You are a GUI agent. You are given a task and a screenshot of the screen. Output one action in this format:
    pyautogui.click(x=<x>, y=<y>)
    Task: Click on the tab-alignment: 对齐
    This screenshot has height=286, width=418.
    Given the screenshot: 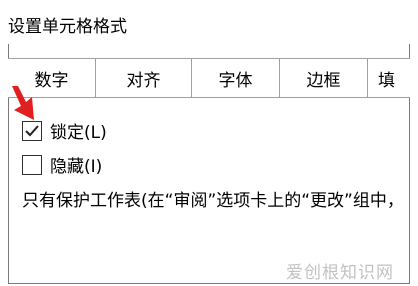 What is the action you would take?
    pyautogui.click(x=144, y=78)
    